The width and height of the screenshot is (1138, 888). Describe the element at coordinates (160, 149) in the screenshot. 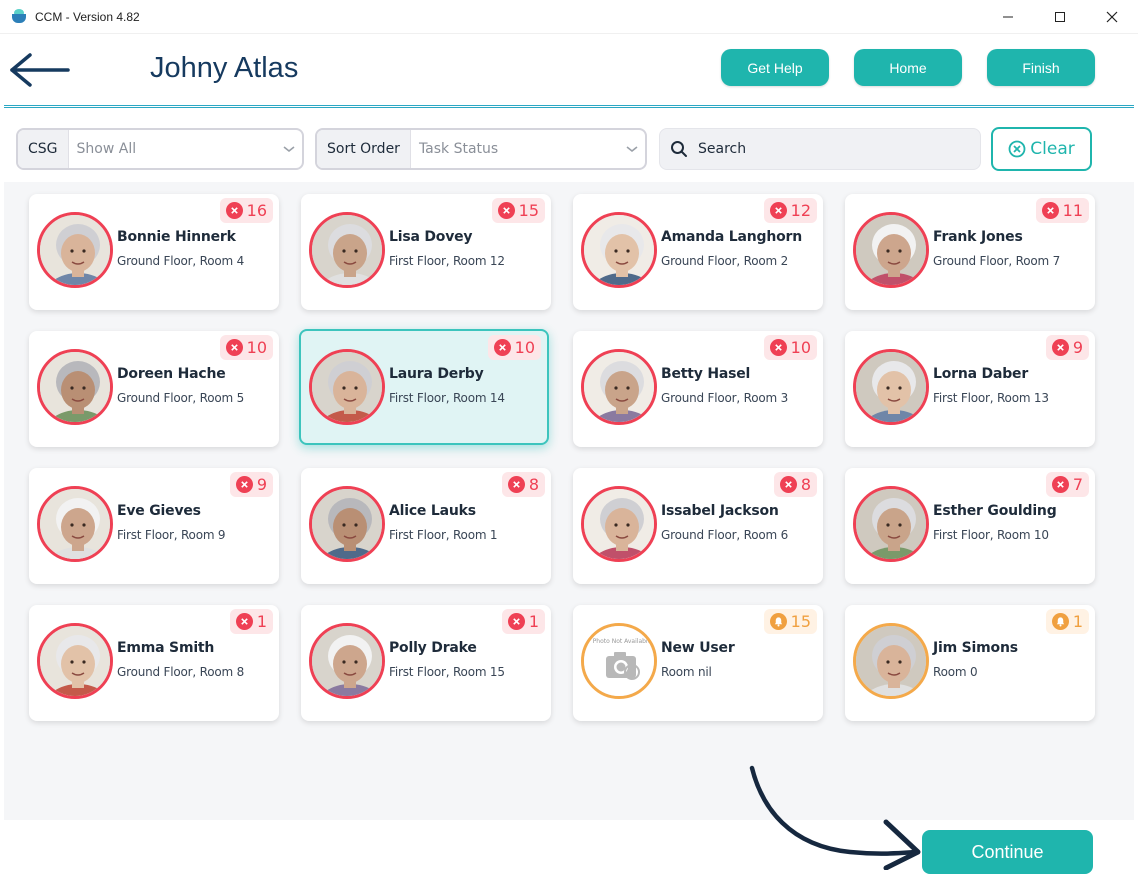

I see `csg-select: CSG Show All` at that location.